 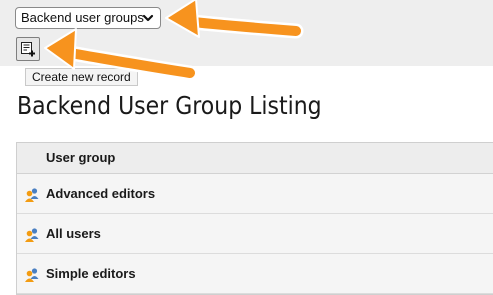 What do you see at coordinates (73, 234) in the screenshot?
I see `group-name: All users` at bounding box center [73, 234].